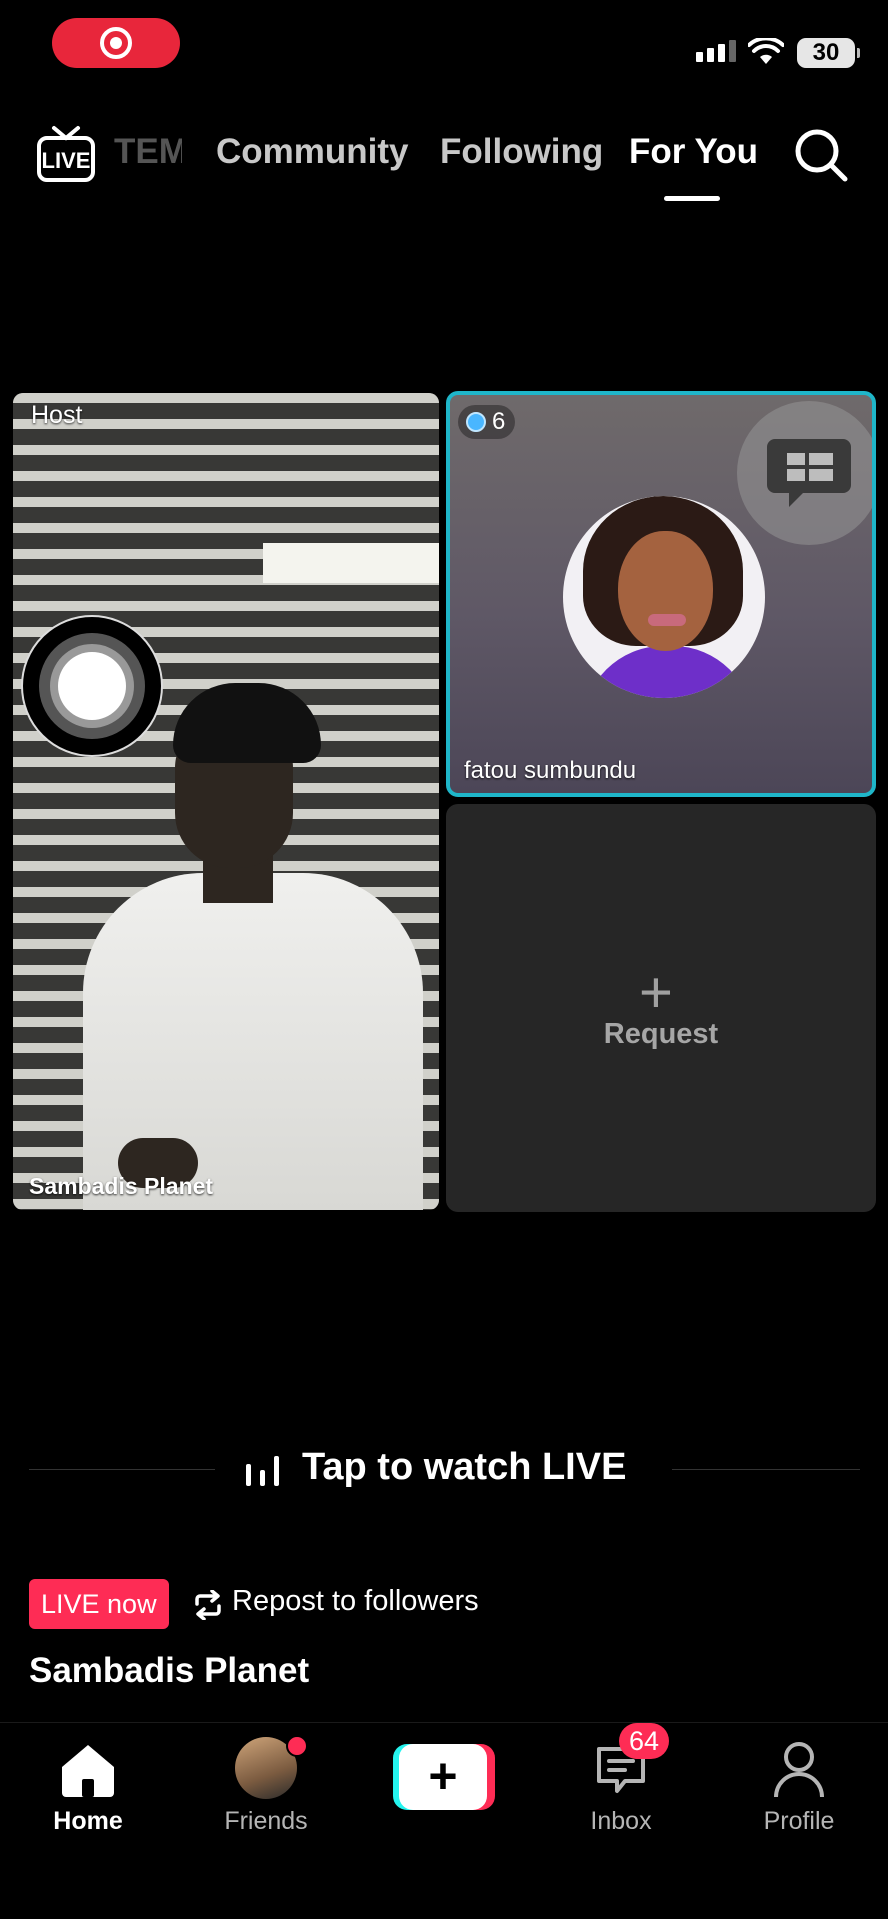  What do you see at coordinates (92, 686) in the screenshot?
I see `assistive-touch-button` at bounding box center [92, 686].